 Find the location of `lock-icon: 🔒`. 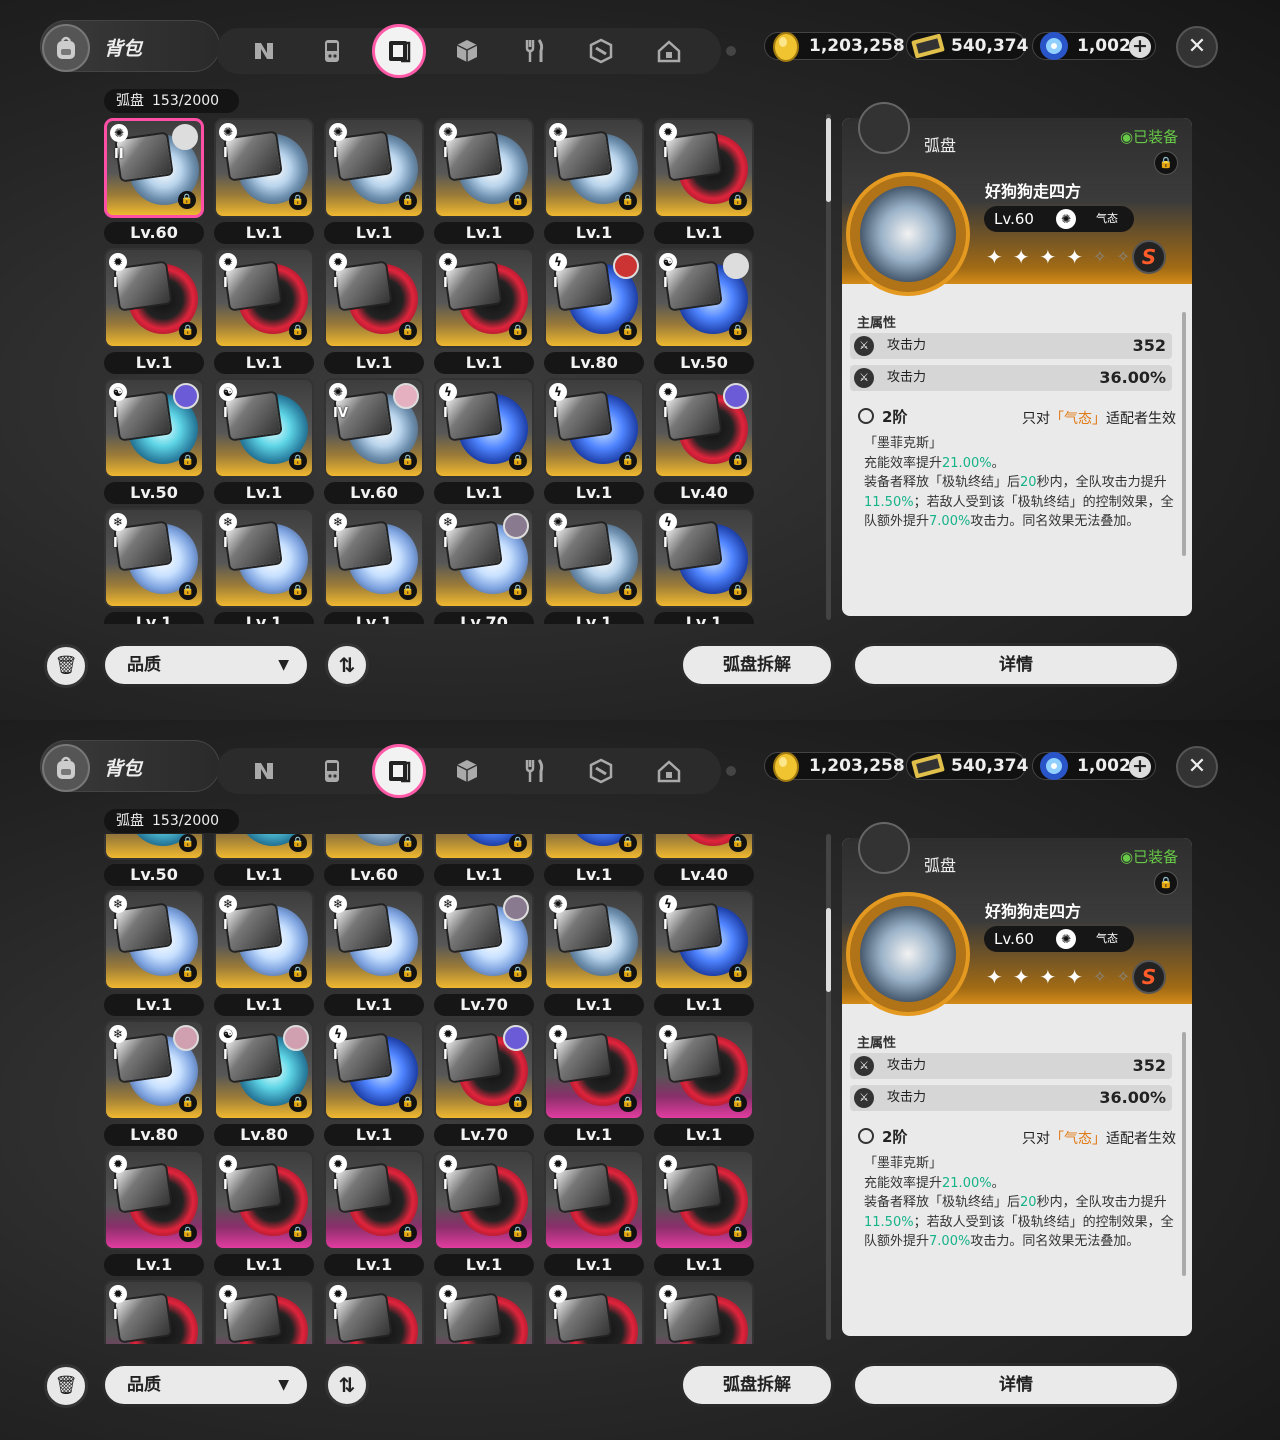

lock-icon: 🔒 is located at coordinates (628, 591).